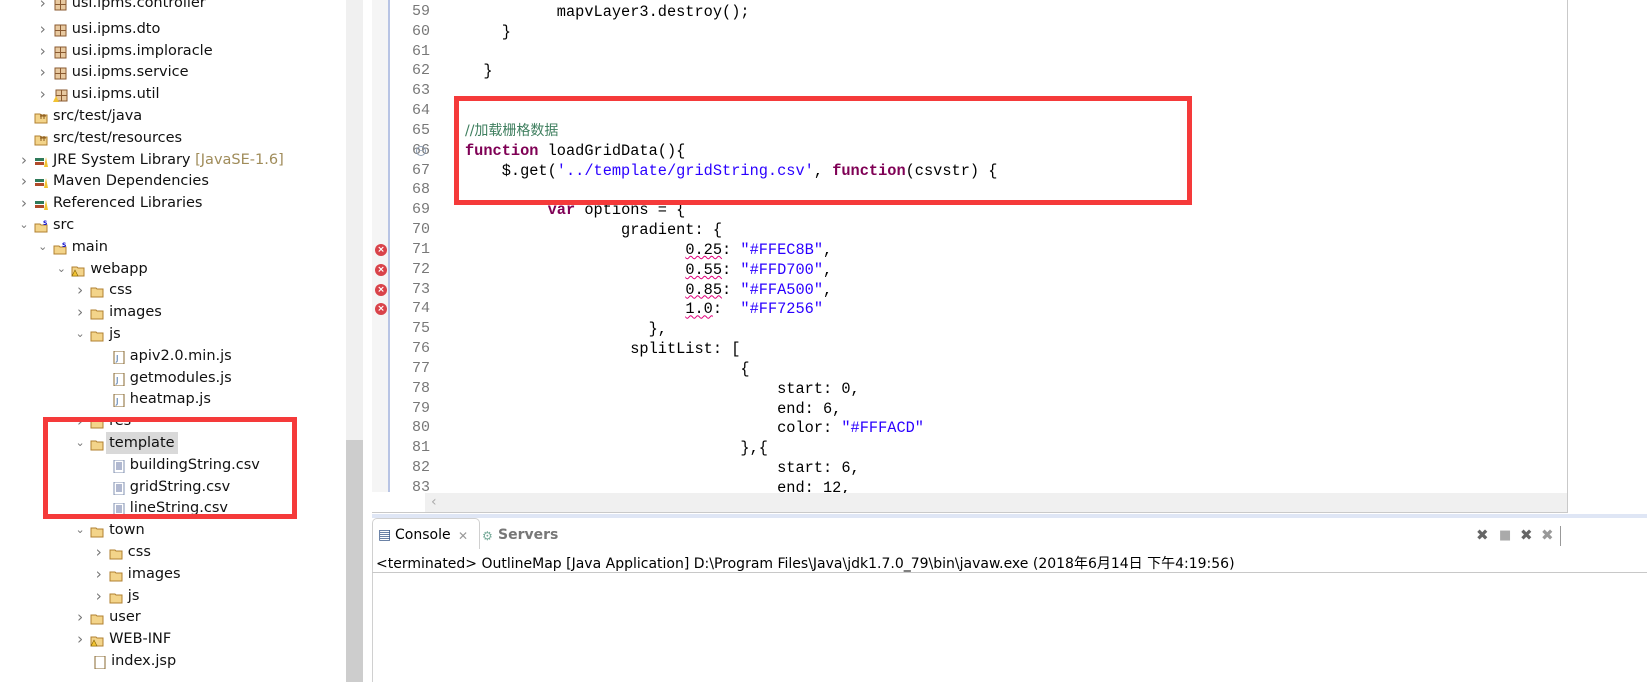 This screenshot has width=1647, height=682. I want to click on code-token: gradient: {, so click(594, 230).